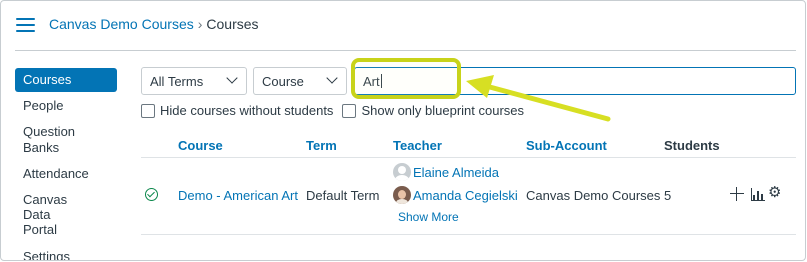 This screenshot has width=807, height=262. What do you see at coordinates (538, 98) in the screenshot?
I see `annotation-arrow-icon` at bounding box center [538, 98].